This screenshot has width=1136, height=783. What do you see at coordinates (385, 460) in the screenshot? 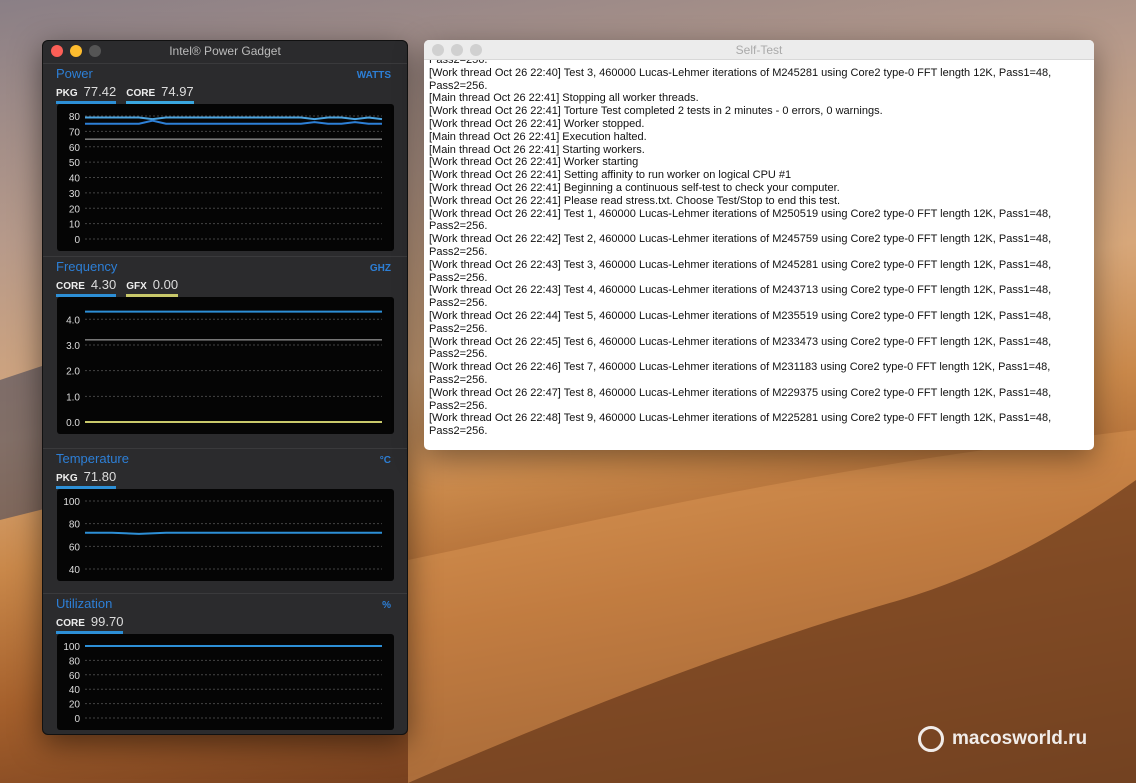
I see `unit-label: °C` at bounding box center [385, 460].